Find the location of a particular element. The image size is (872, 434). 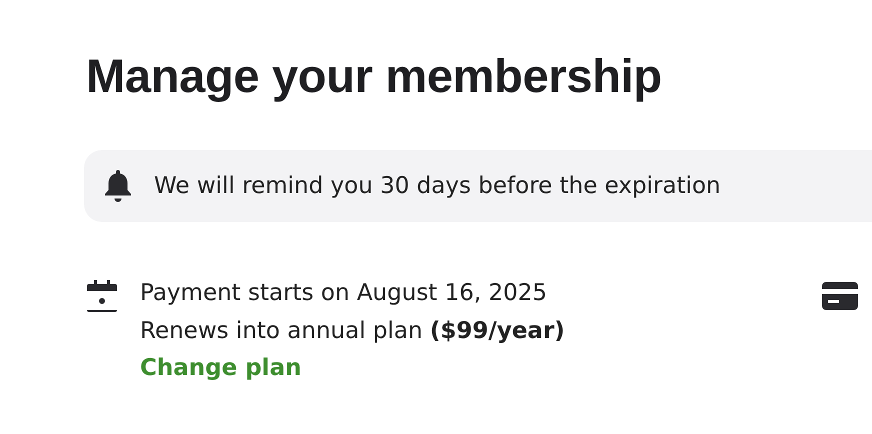

payment-info-text: Renews into annual plan ($99/year) is located at coordinates (353, 331).